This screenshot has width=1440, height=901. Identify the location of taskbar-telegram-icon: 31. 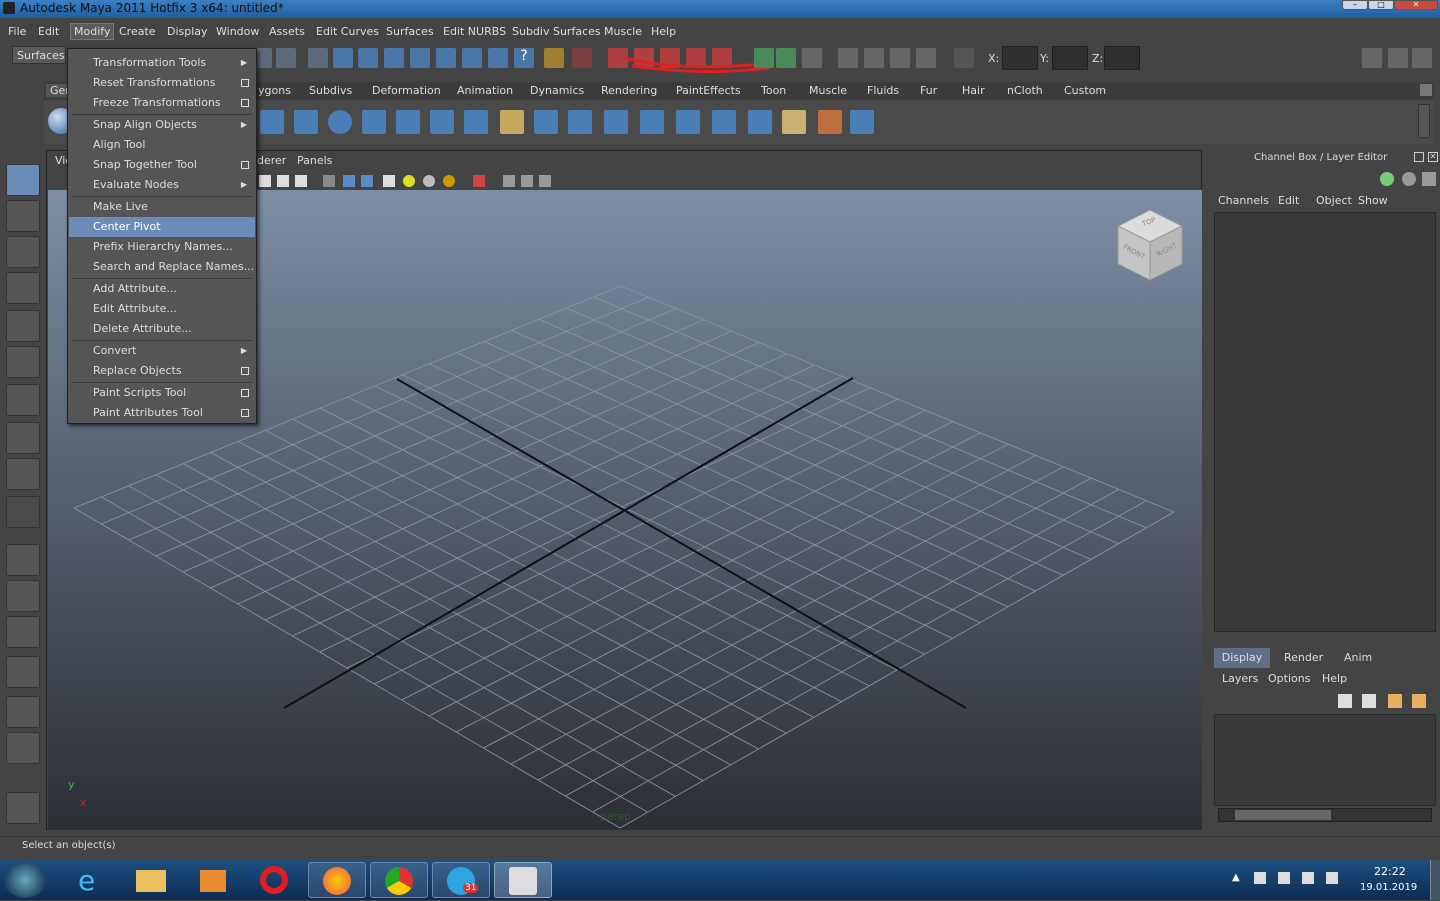
(461, 880).